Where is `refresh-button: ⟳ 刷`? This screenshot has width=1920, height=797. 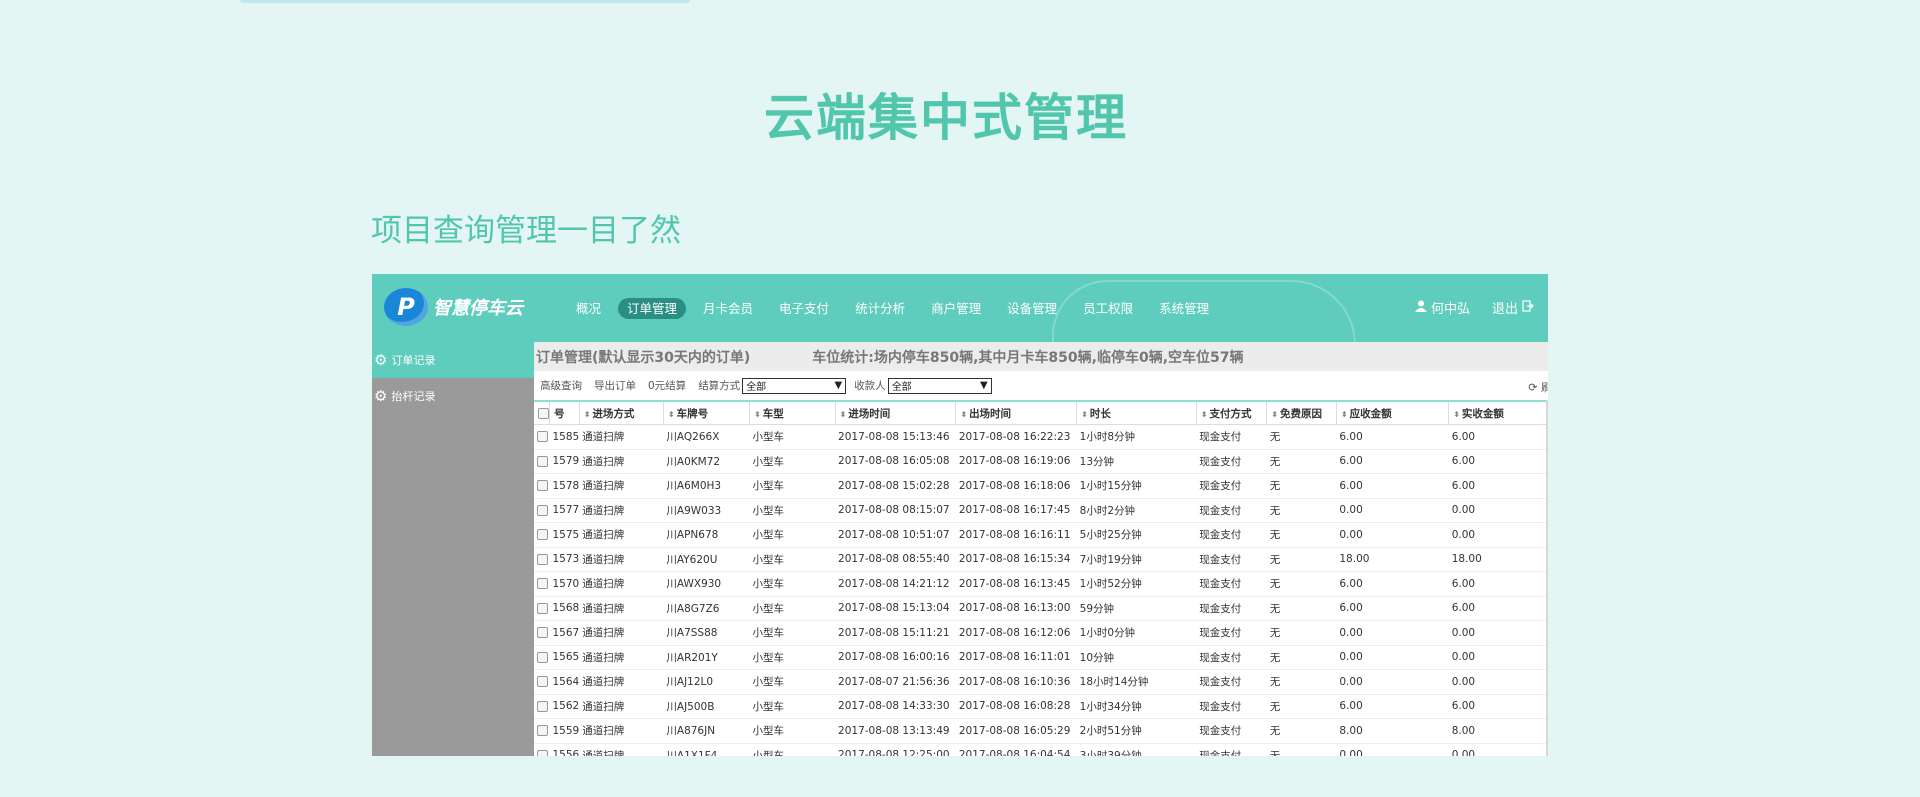
refresh-button: ⟳ 刷 is located at coordinates (1538, 387).